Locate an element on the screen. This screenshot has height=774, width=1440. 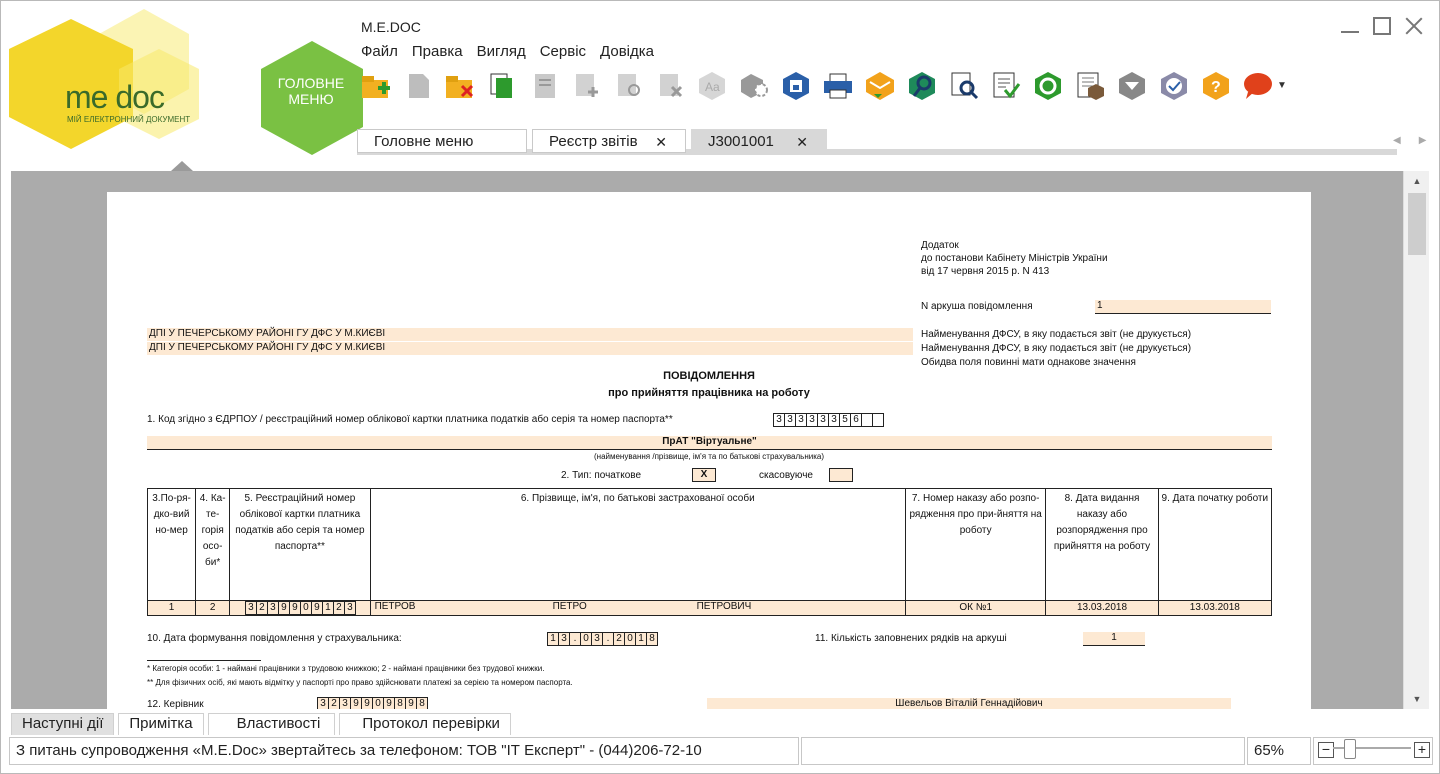
doc-grey-icon is located at coordinates (544, 85).